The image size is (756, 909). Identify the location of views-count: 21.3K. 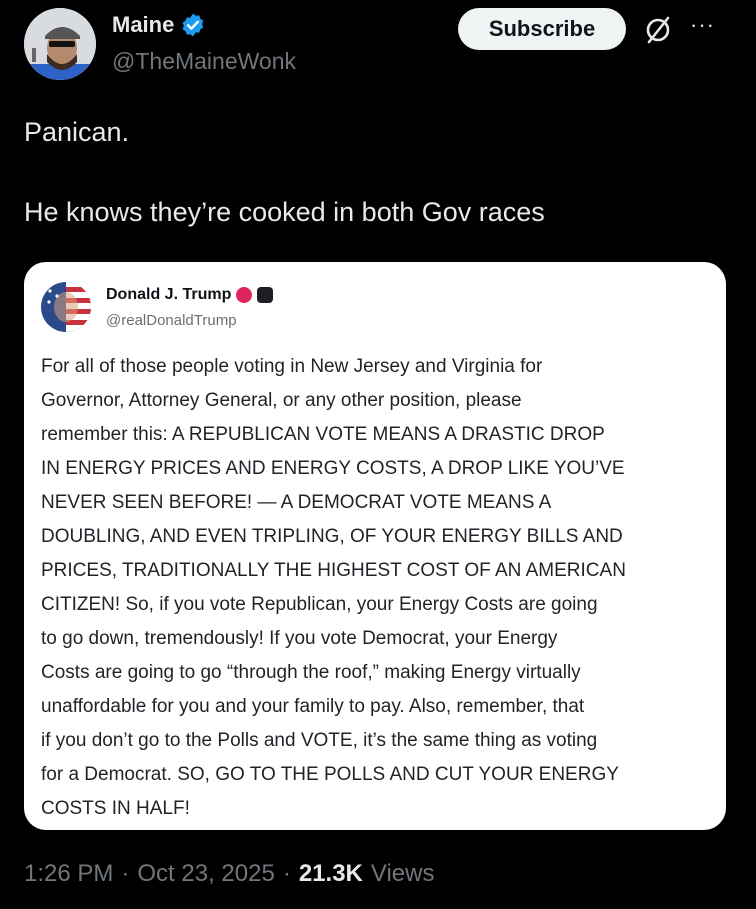
(330, 873).